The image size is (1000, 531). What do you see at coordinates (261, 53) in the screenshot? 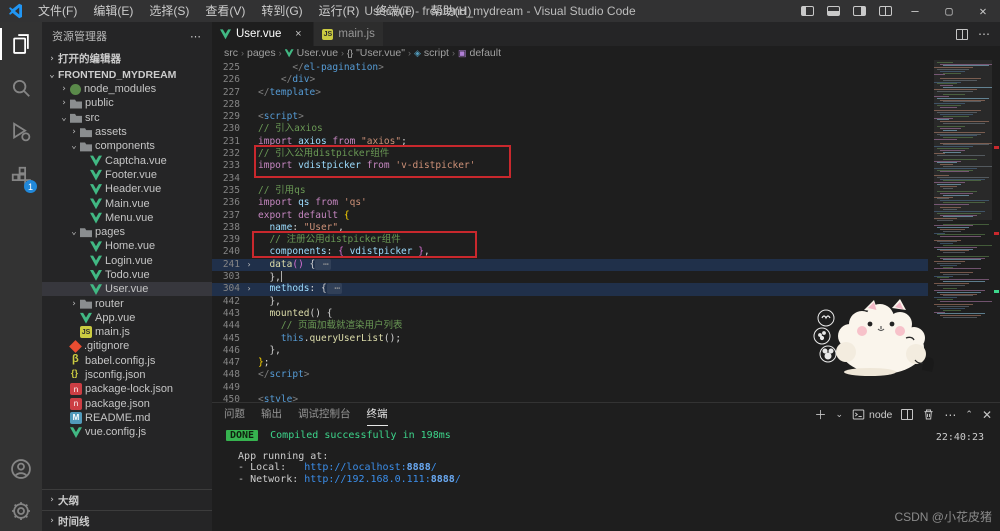
I see `breadcrumb-item: pages` at bounding box center [261, 53].